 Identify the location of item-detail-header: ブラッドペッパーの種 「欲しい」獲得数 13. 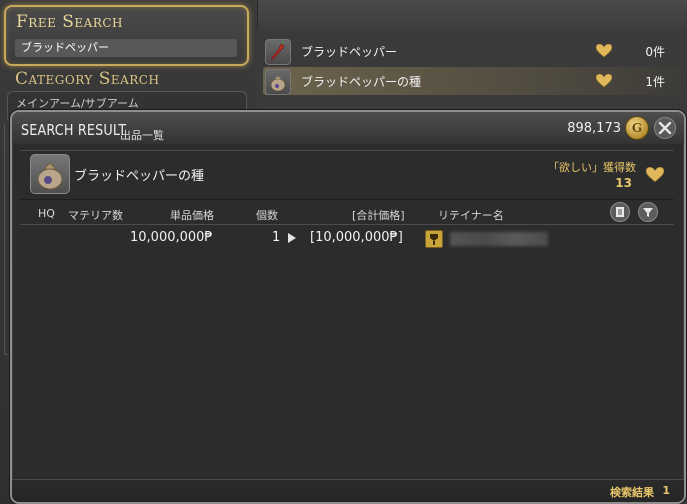
(347, 175).